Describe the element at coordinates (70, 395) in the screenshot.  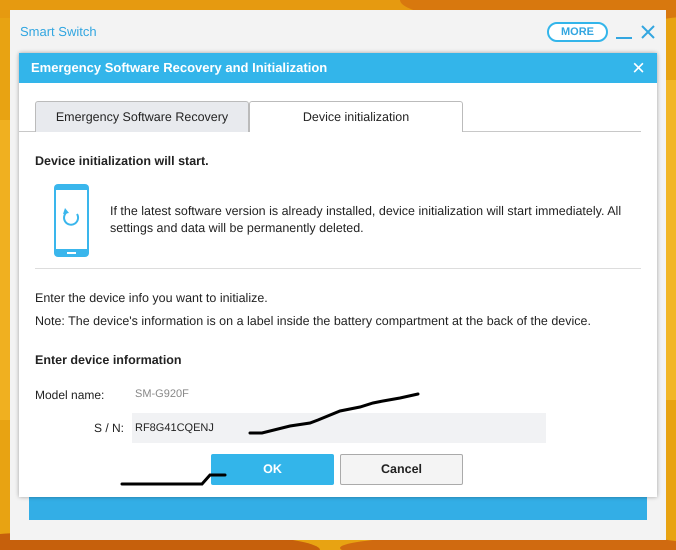
I see `field-label: Model name:` at that location.